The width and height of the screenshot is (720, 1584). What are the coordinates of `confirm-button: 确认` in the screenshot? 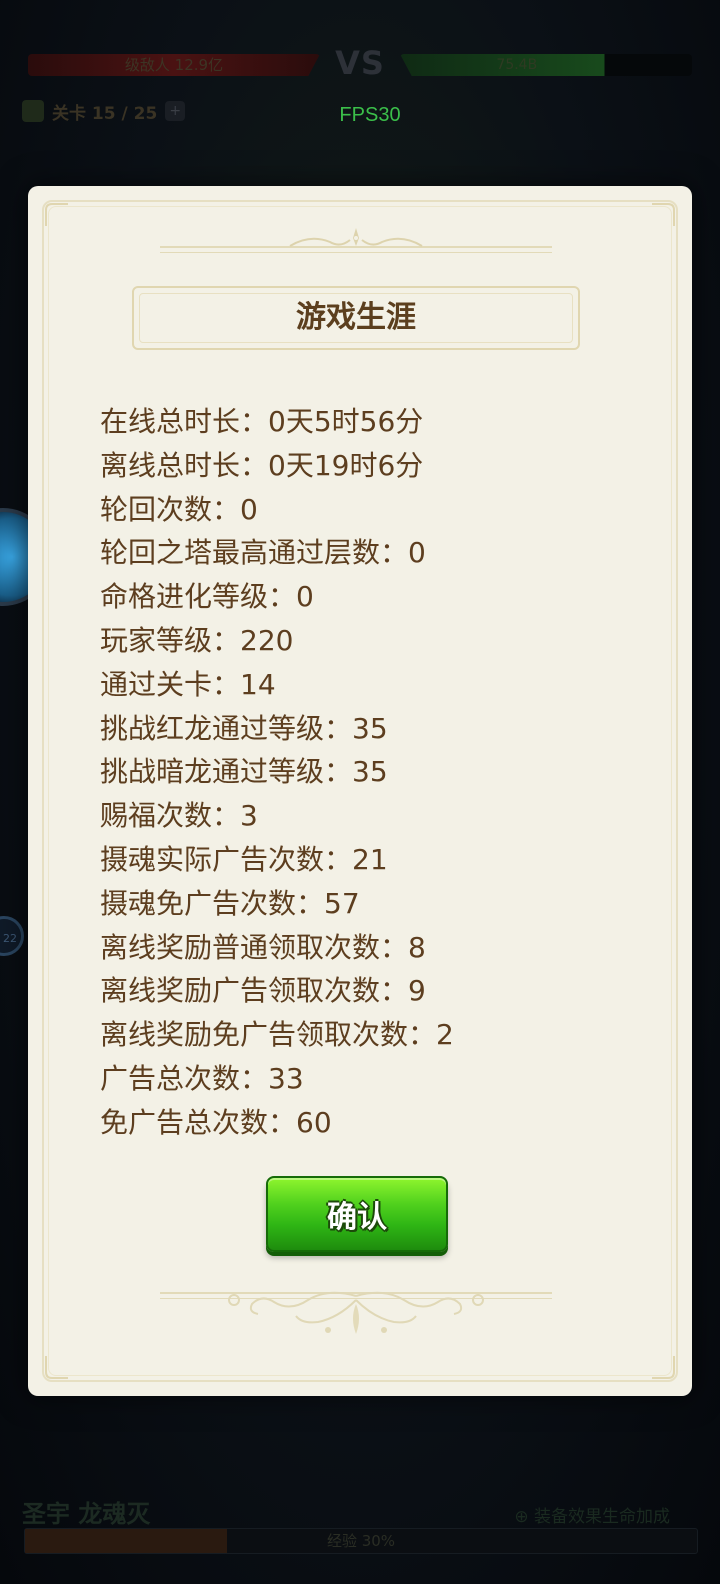 It's located at (357, 1214).